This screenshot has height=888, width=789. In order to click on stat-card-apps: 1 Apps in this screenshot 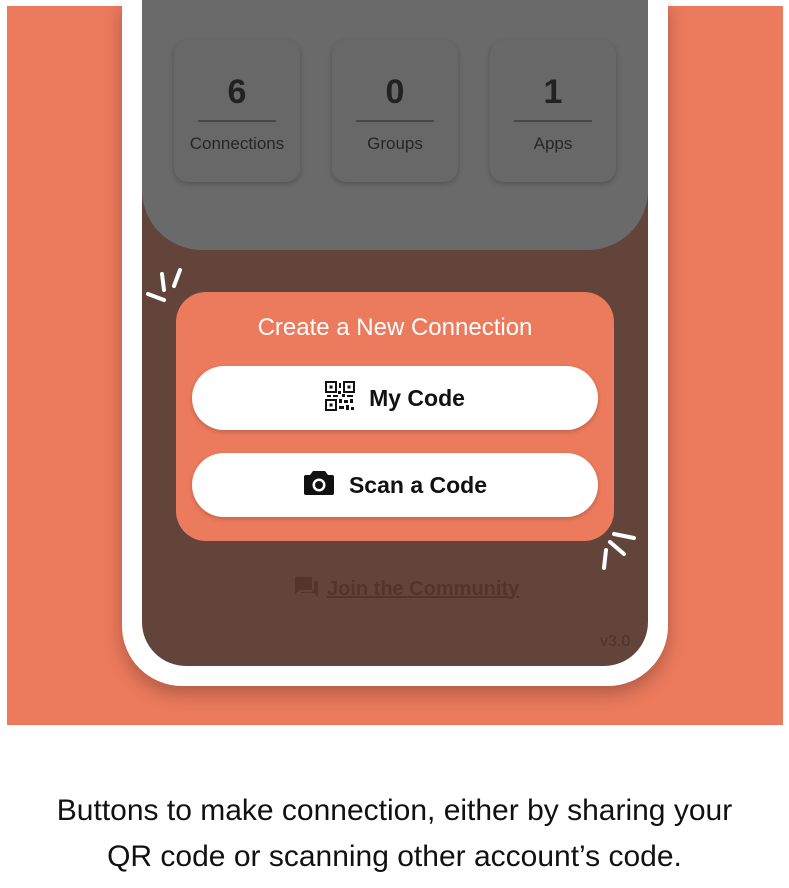, I will do `click(553, 111)`.